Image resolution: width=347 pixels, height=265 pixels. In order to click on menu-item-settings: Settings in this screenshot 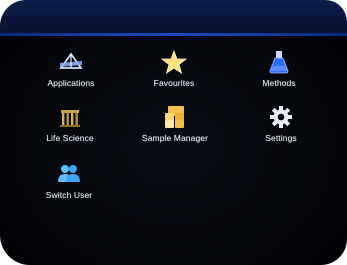, I will do `click(281, 124)`.